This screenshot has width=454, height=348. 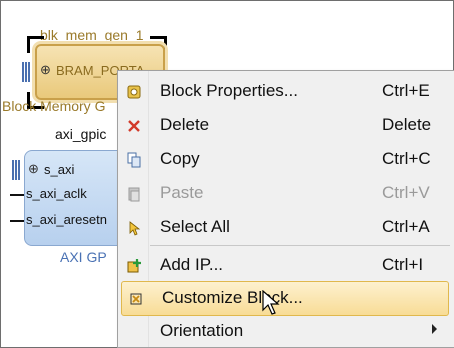 I want to click on menu-item-select-all: Select All Ctrl+A, so click(x=285, y=227).